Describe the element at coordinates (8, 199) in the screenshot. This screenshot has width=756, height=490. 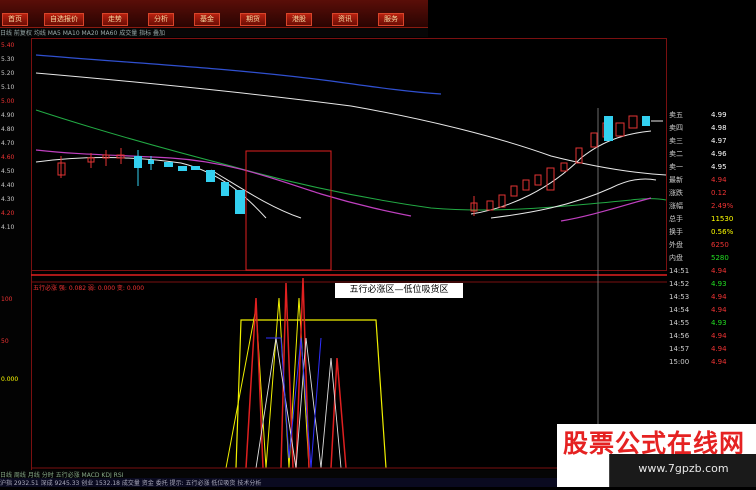
I see `price-level-label: 4.30` at that location.